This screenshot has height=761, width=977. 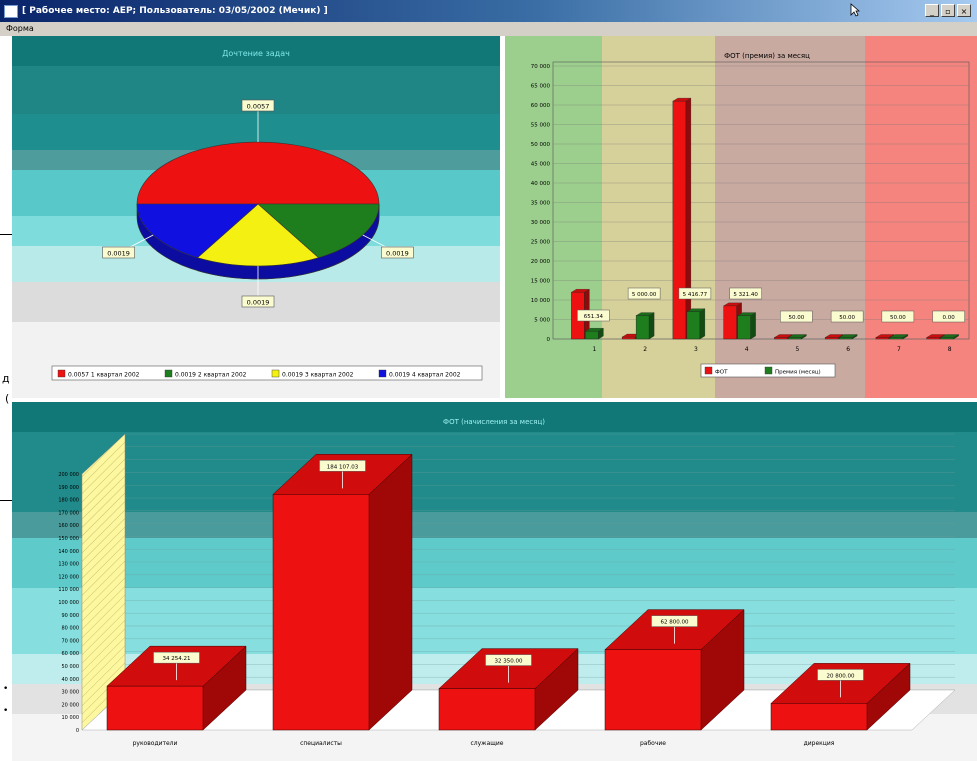 What do you see at coordinates (425, 375) in the screenshot?
I see `legend-entry: 0.0019 4 квартал 2002` at bounding box center [425, 375].